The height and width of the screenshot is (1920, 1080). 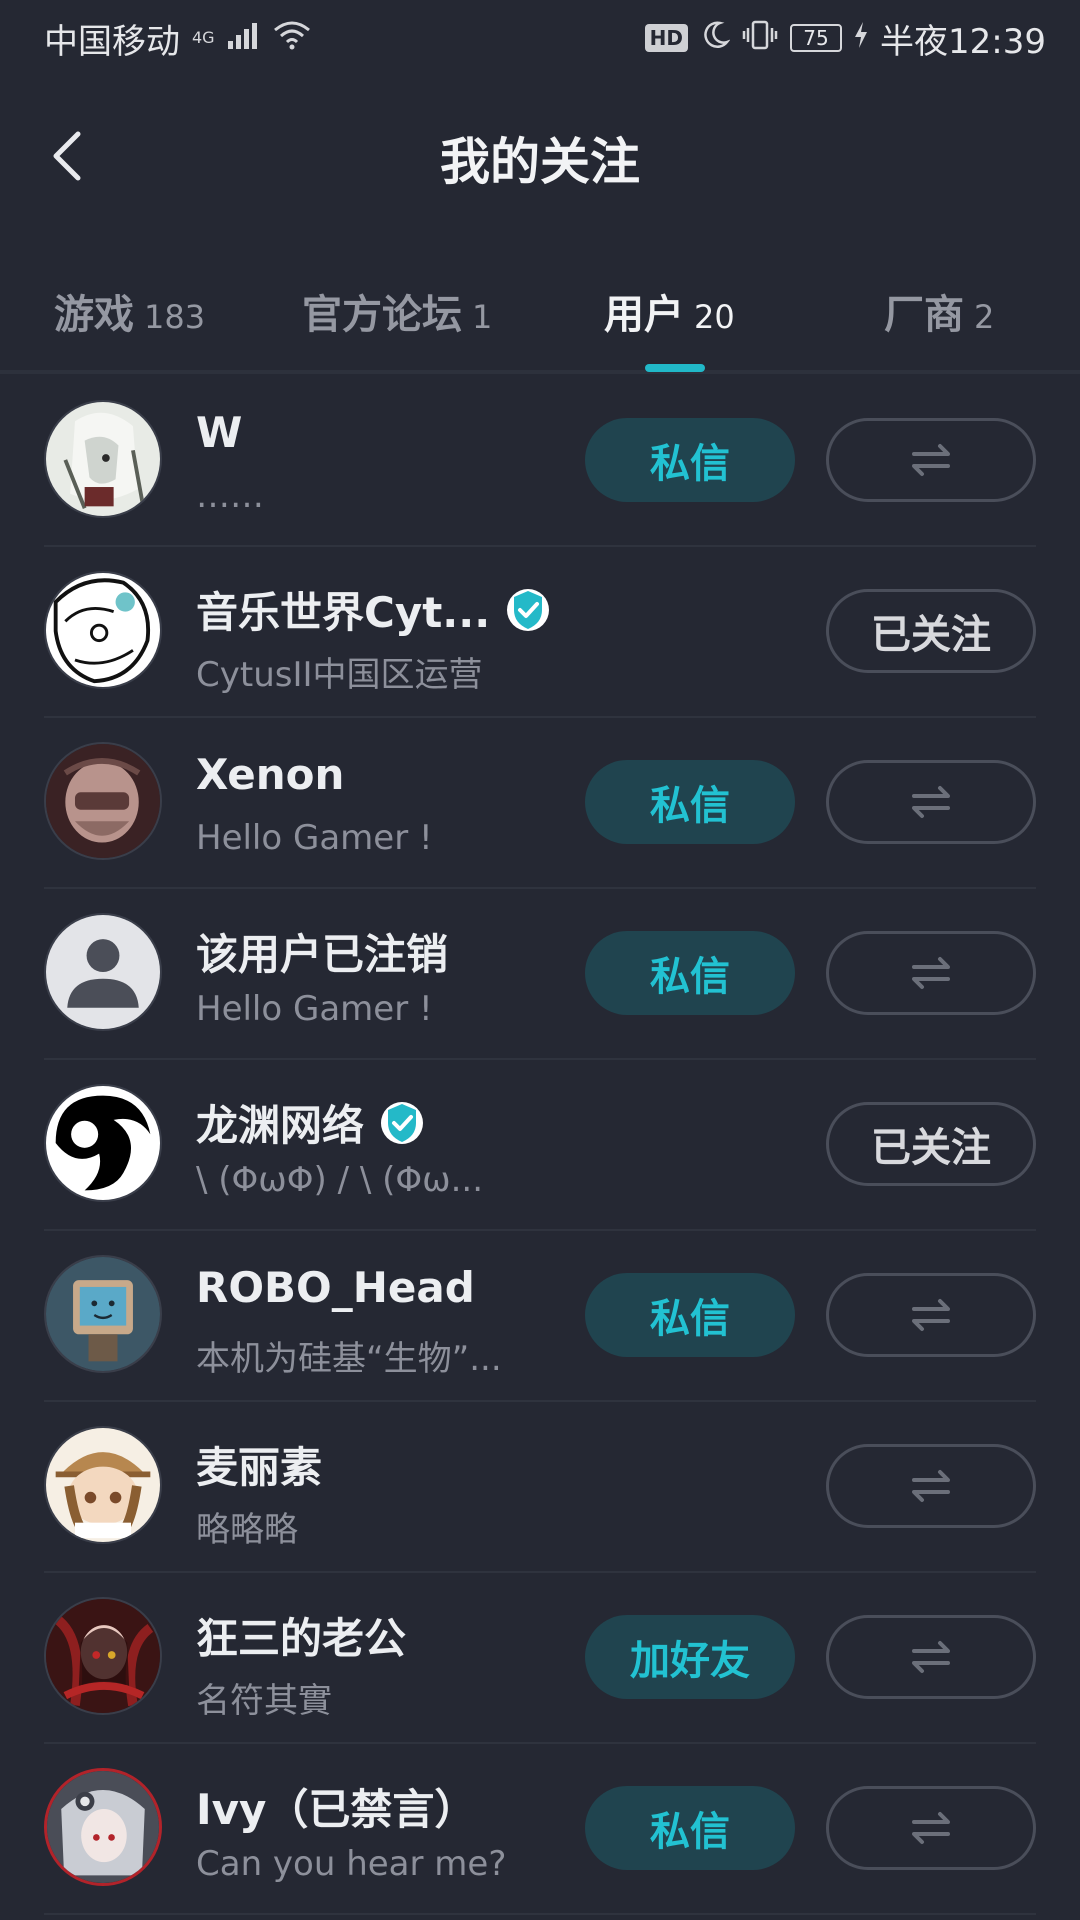 I want to click on tab-games: 游戏 183, so click(x=129, y=317).